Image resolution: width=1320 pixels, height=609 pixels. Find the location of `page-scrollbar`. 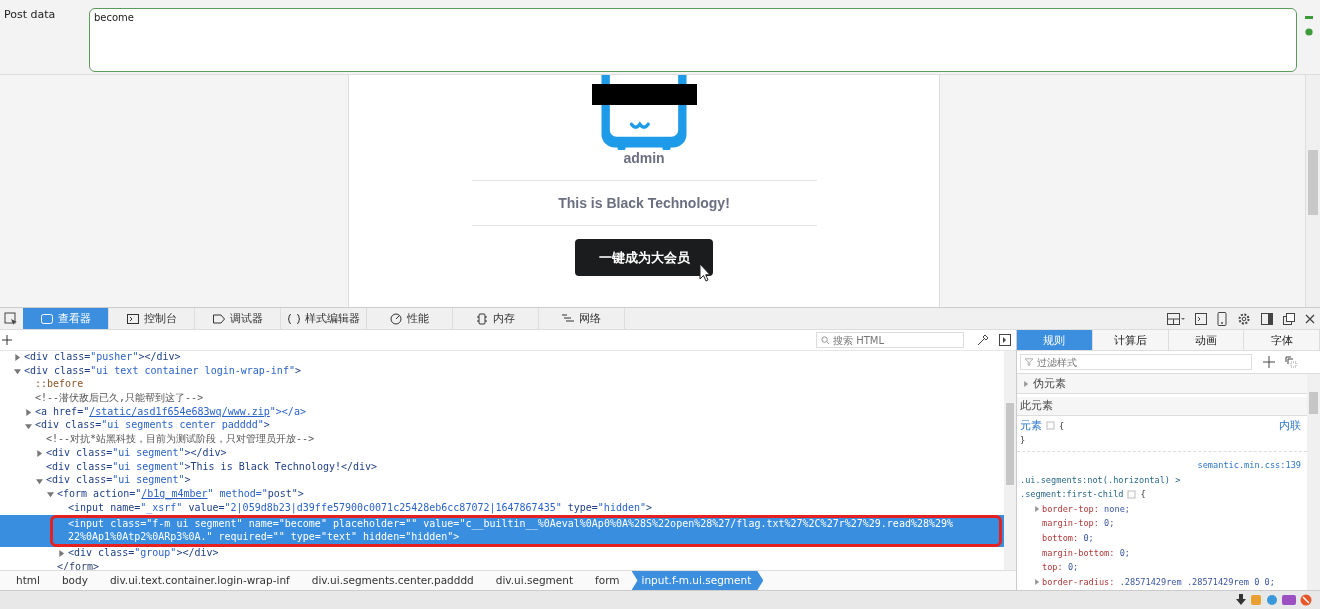

page-scrollbar is located at coordinates (1312, 191).